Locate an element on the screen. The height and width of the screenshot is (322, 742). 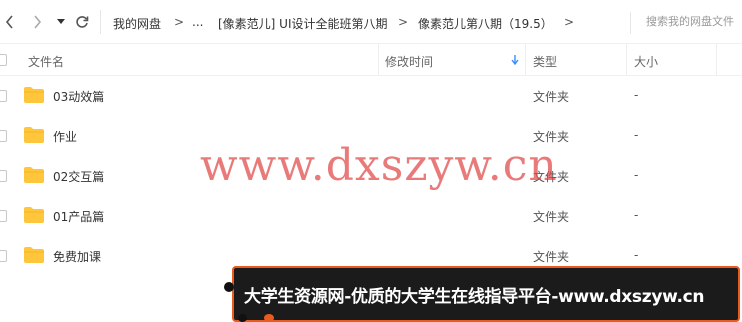
chevron-right-icon is located at coordinates (37, 22).